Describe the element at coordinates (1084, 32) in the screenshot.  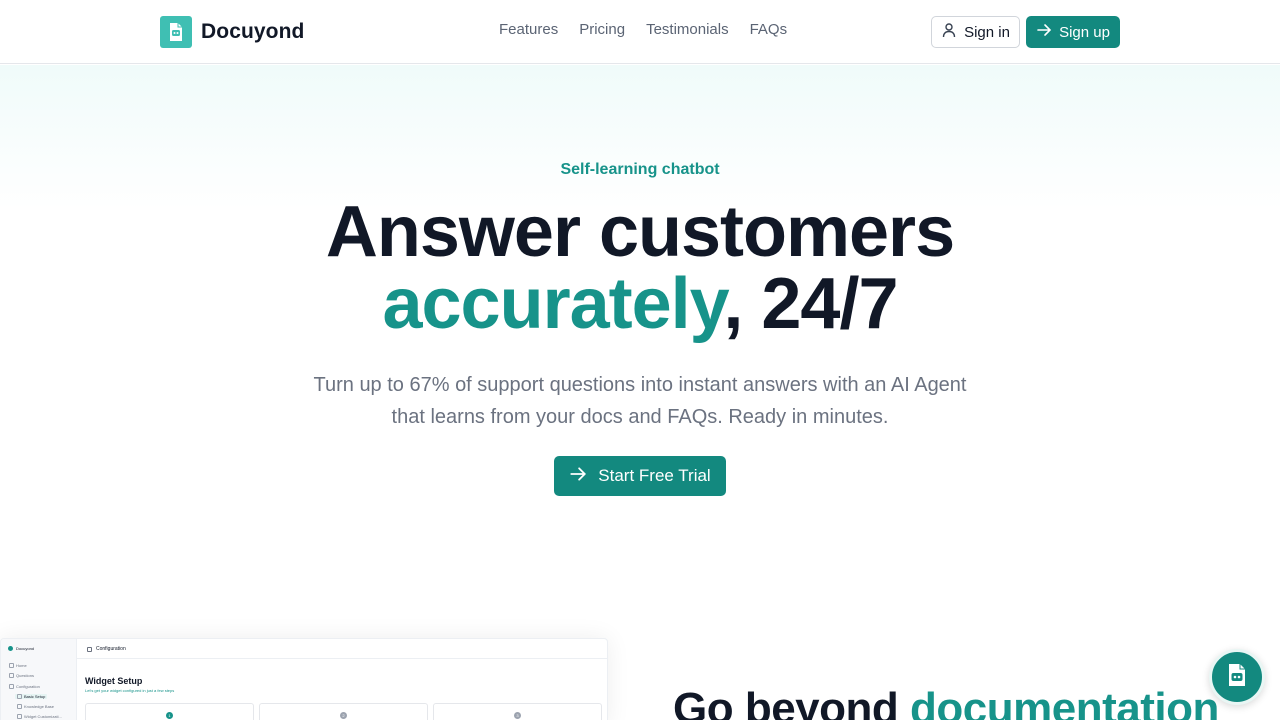
I see `sign-up-label: Sign up` at that location.